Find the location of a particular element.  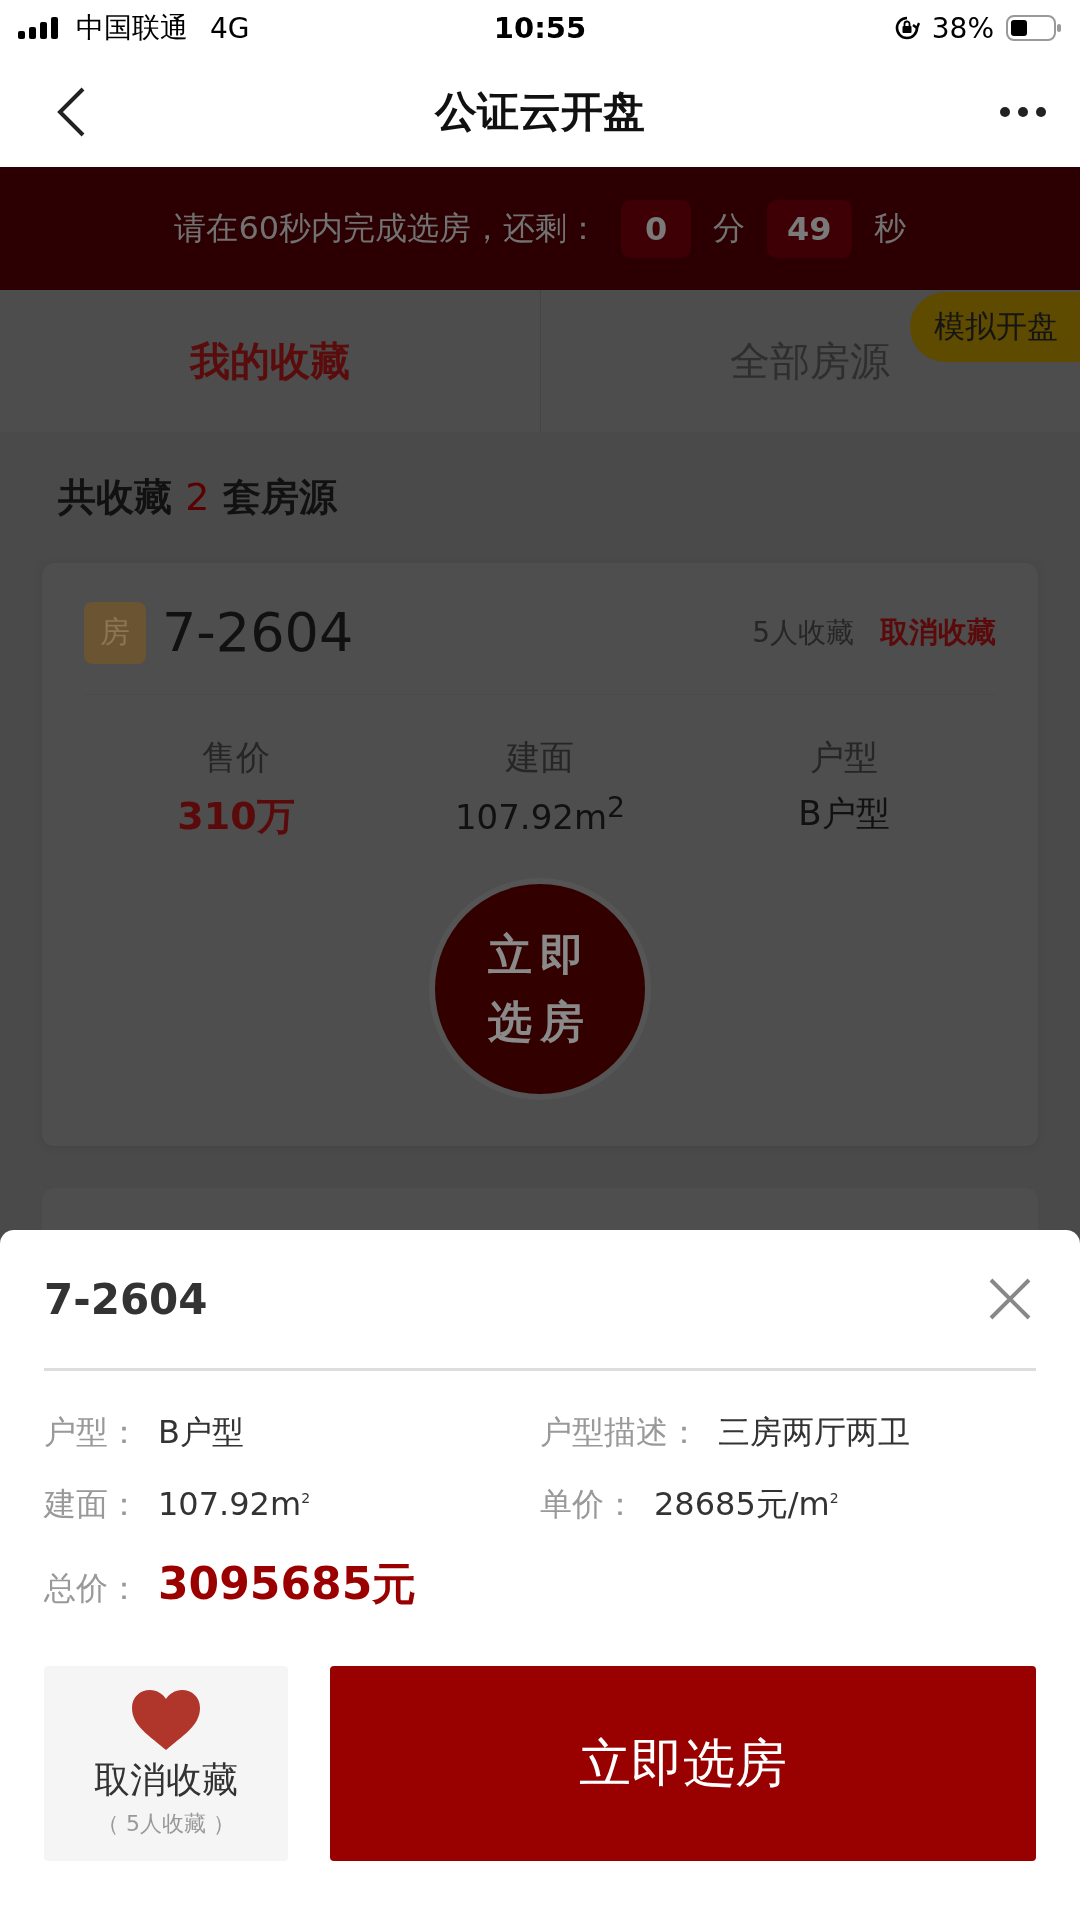

countdown-prompt: 请在60秒内完成选房，还剩： is located at coordinates (387, 228).